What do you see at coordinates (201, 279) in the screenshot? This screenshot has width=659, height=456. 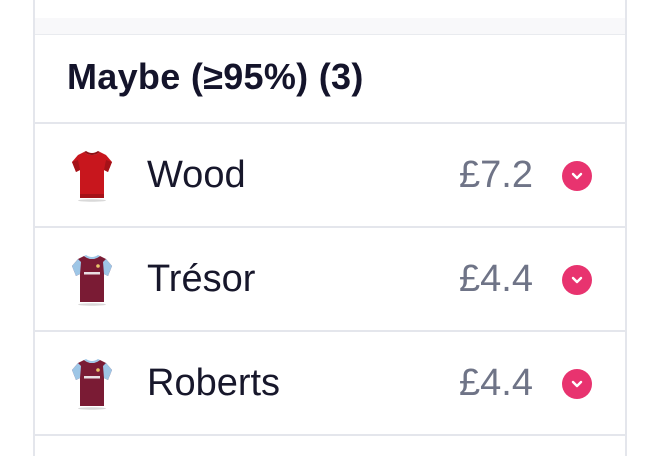 I see `player-name: Trésor` at bounding box center [201, 279].